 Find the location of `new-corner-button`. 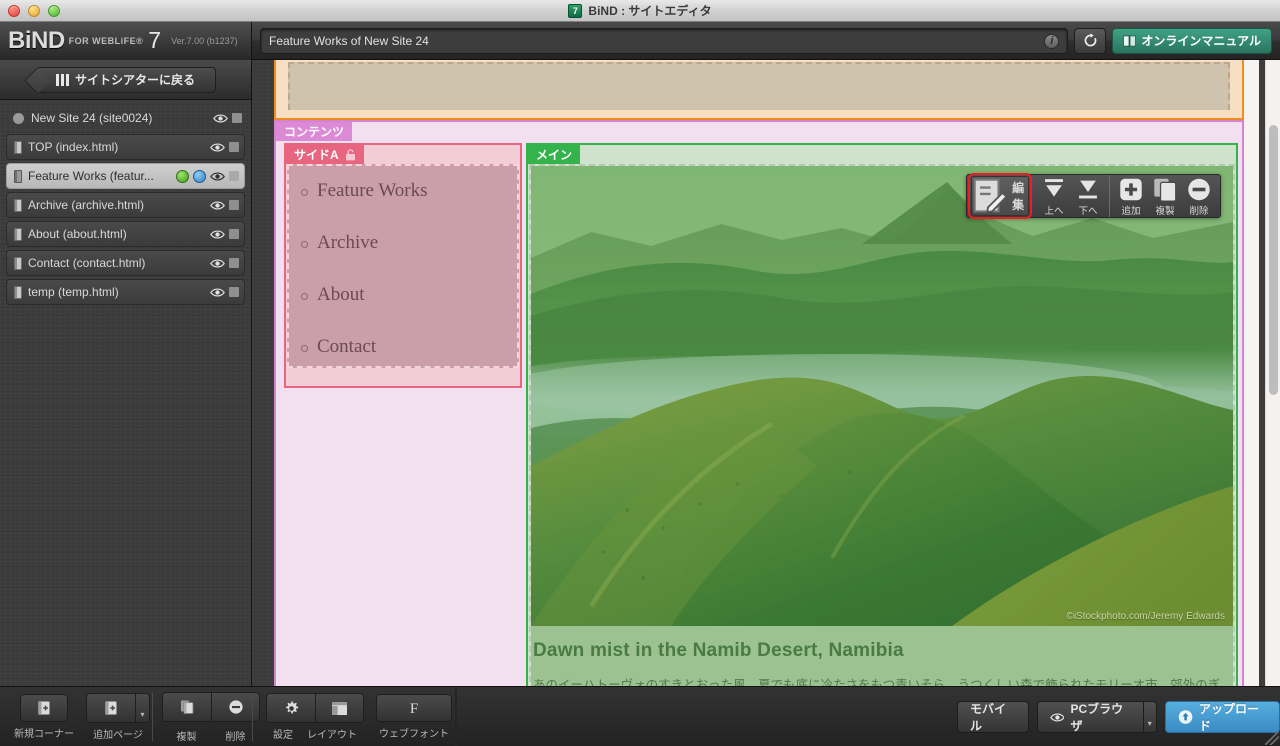

new-corner-button is located at coordinates (44, 708).